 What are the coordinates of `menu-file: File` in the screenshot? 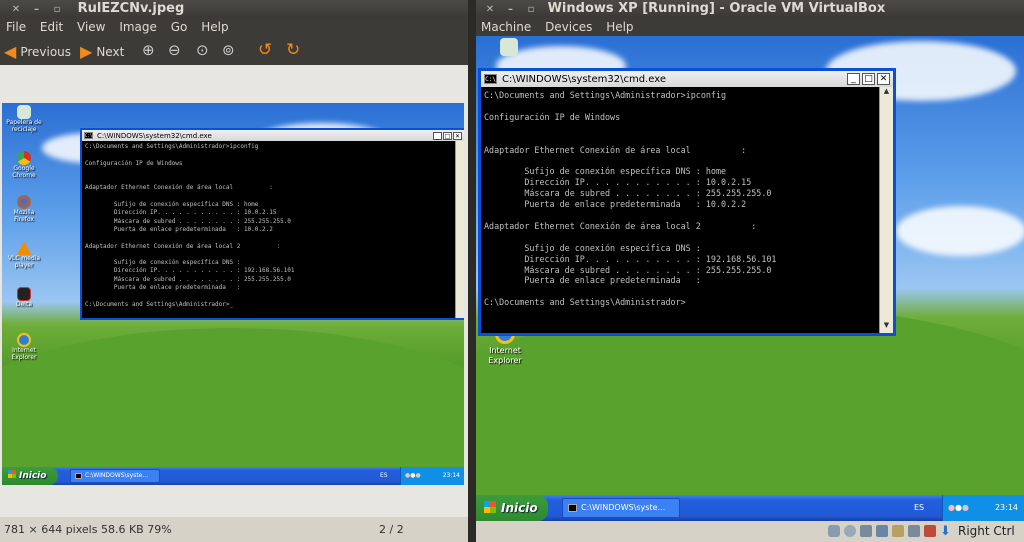 It's located at (16, 27).